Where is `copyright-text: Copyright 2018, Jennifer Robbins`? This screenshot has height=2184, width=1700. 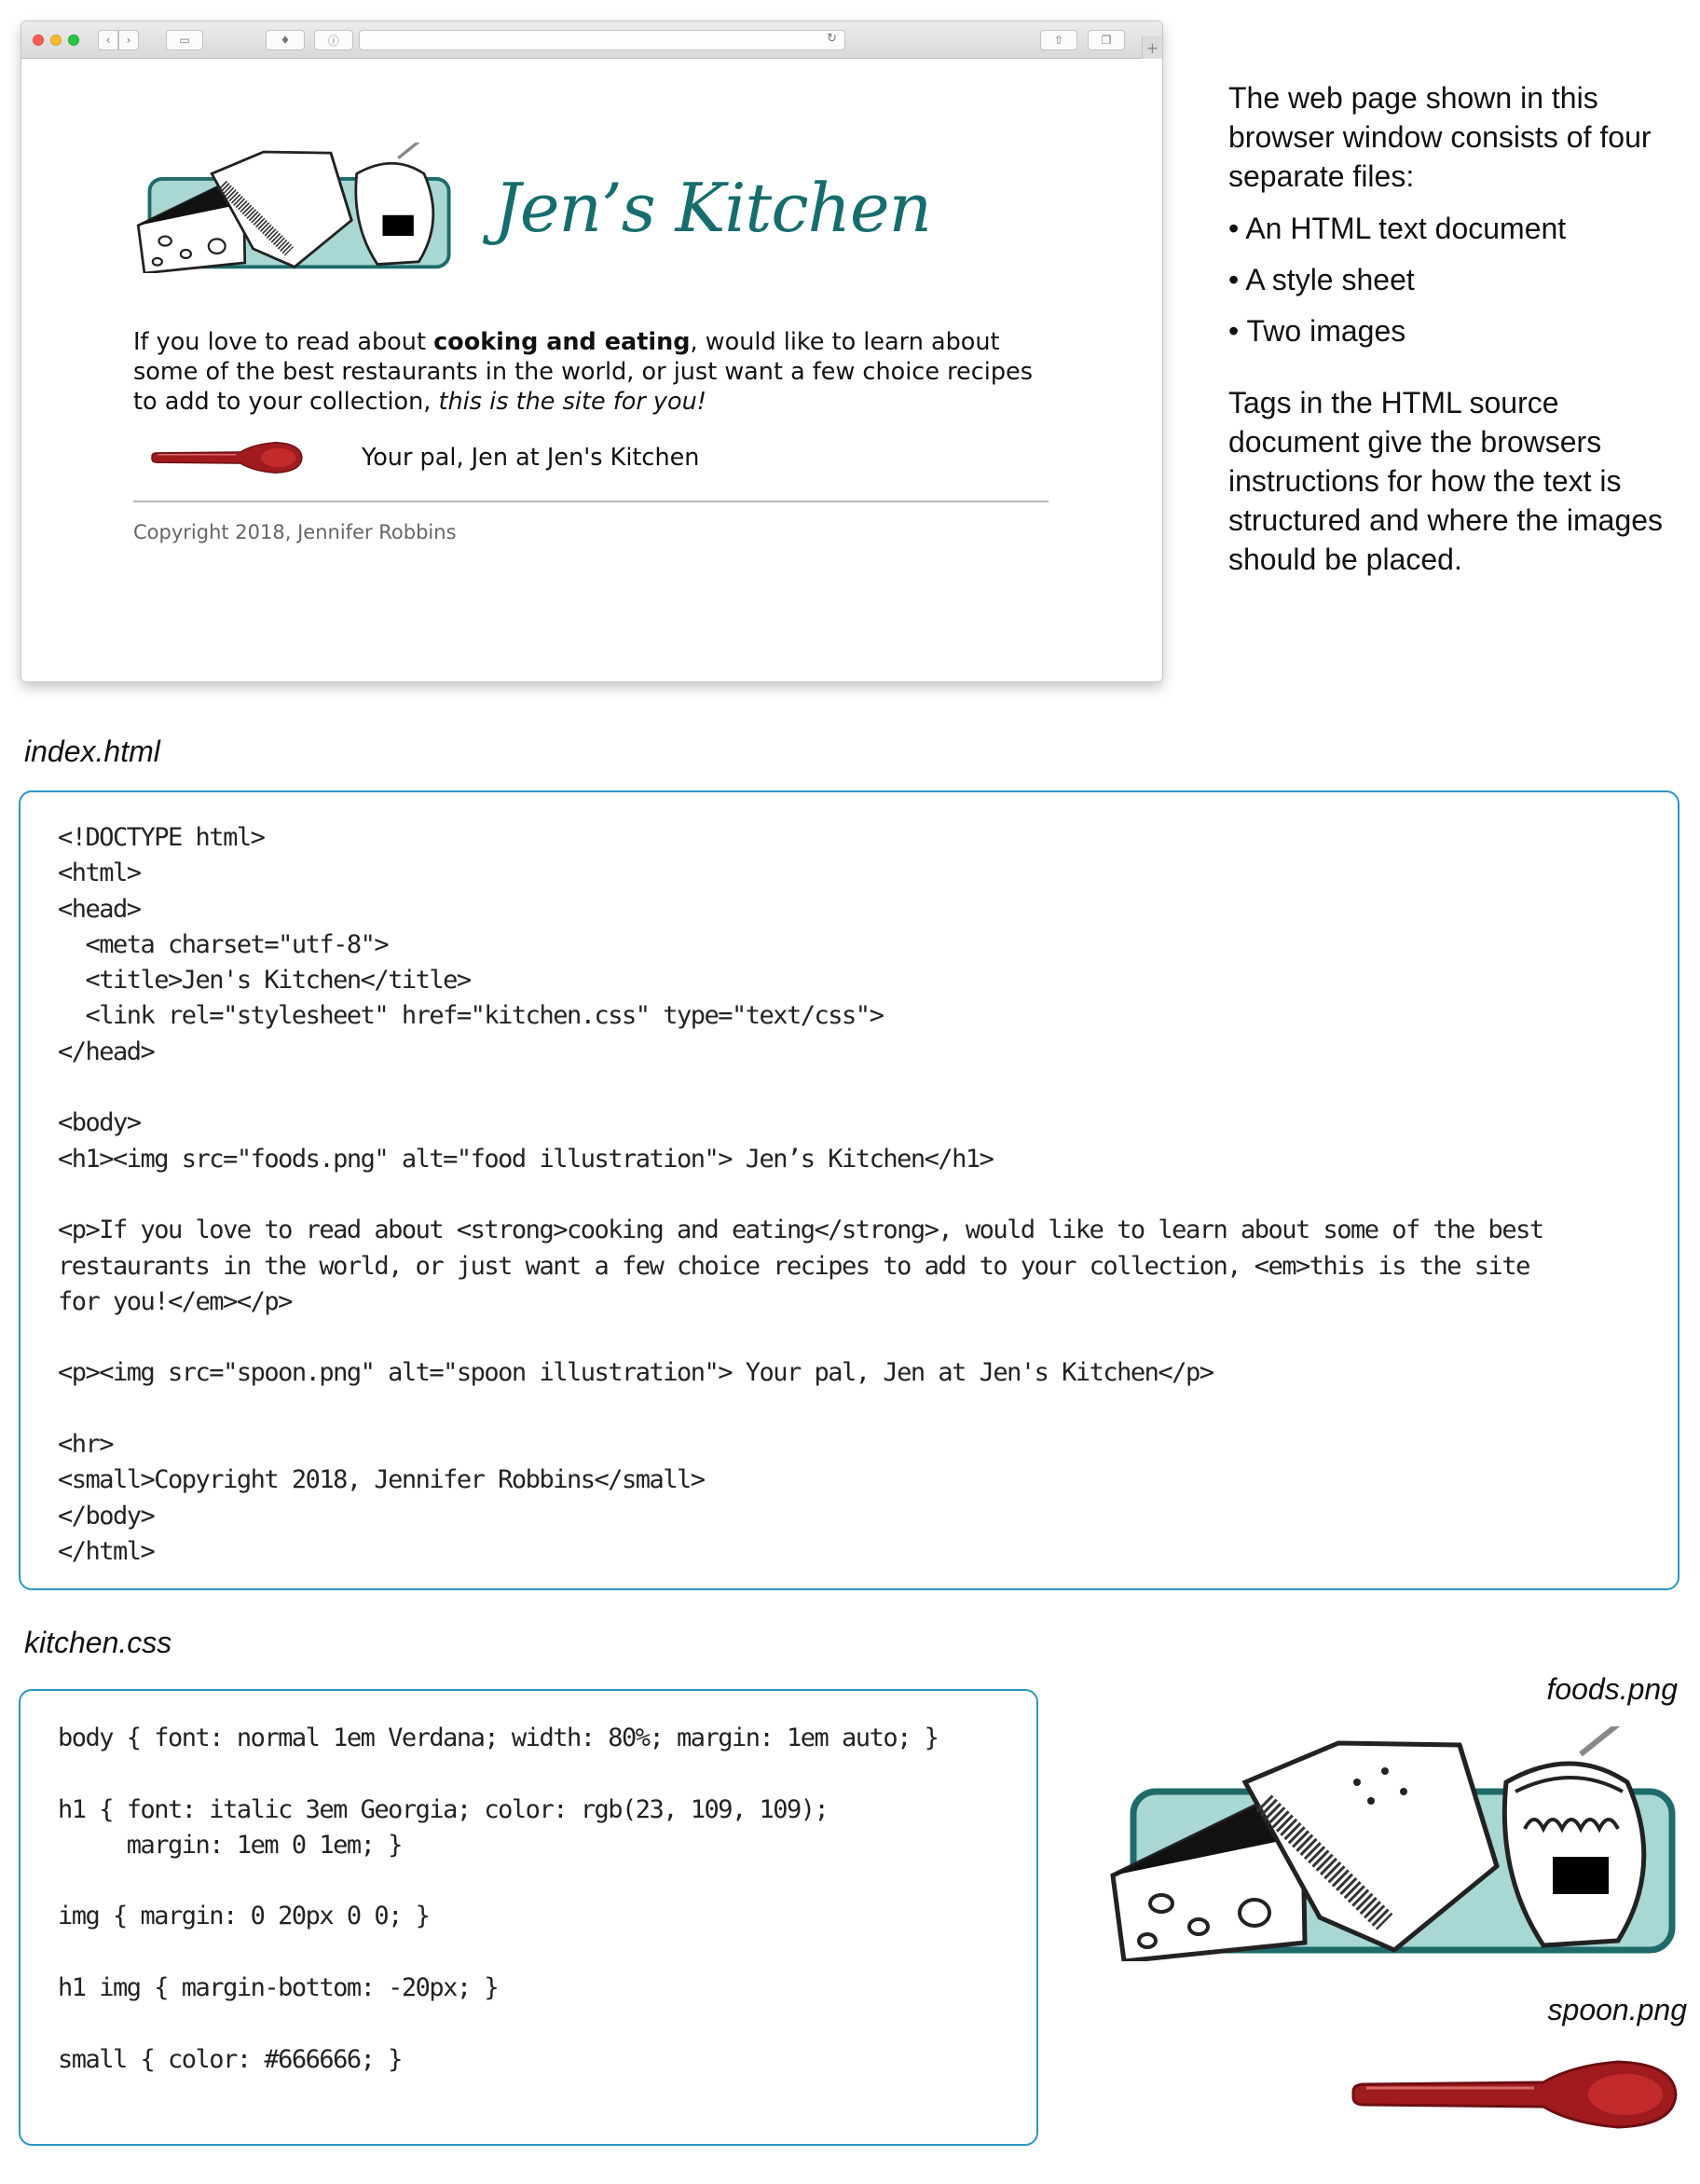 copyright-text: Copyright 2018, Jennifer Robbins is located at coordinates (295, 532).